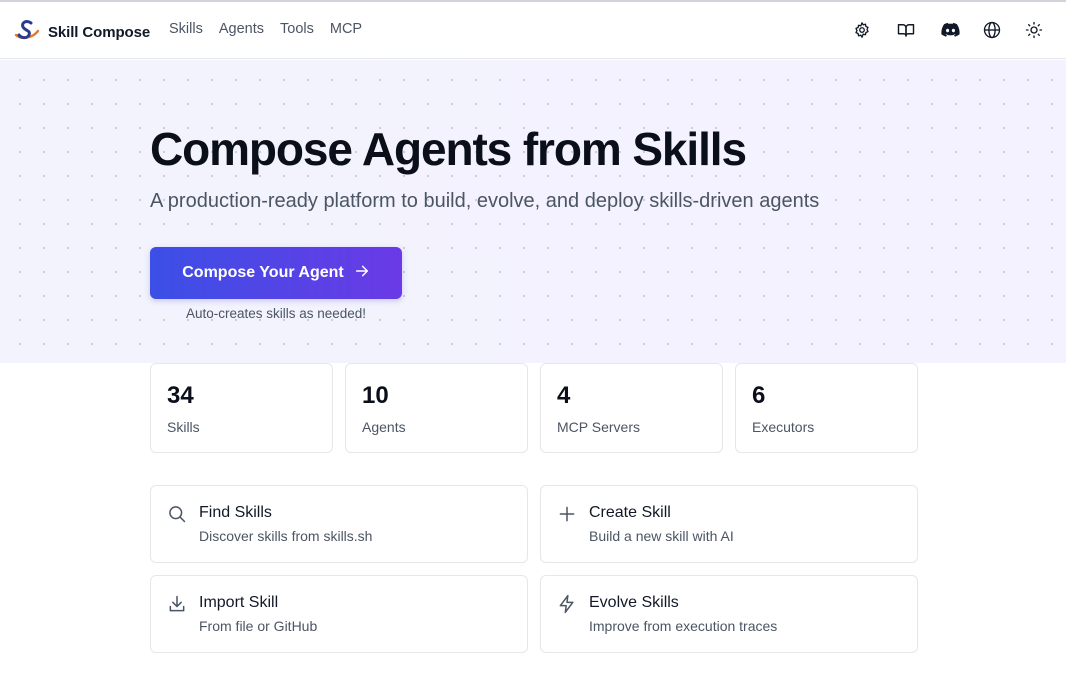 The width and height of the screenshot is (1066, 691). What do you see at coordinates (241, 408) in the screenshot?
I see `stat-card-skills: 34 Skills` at bounding box center [241, 408].